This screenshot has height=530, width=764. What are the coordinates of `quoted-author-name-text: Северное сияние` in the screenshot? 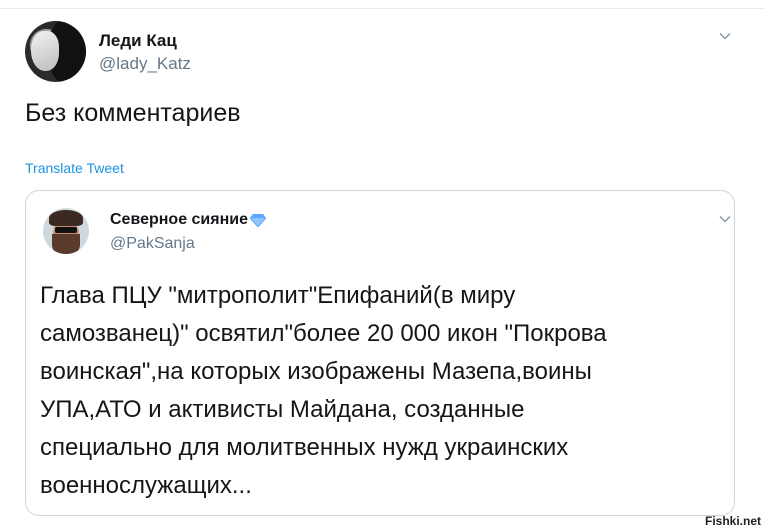 It's located at (179, 219).